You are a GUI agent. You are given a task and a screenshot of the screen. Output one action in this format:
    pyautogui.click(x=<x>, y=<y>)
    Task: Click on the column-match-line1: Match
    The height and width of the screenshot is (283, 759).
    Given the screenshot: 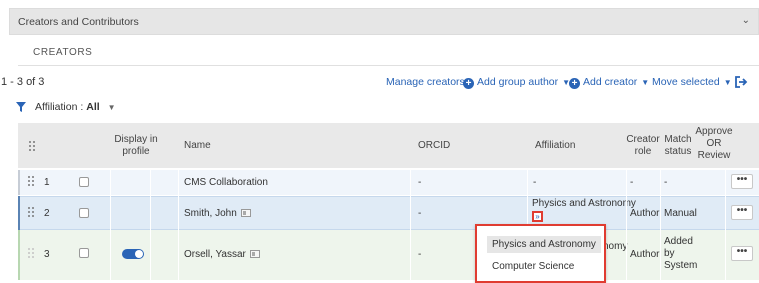 What is the action you would take?
    pyautogui.click(x=678, y=139)
    